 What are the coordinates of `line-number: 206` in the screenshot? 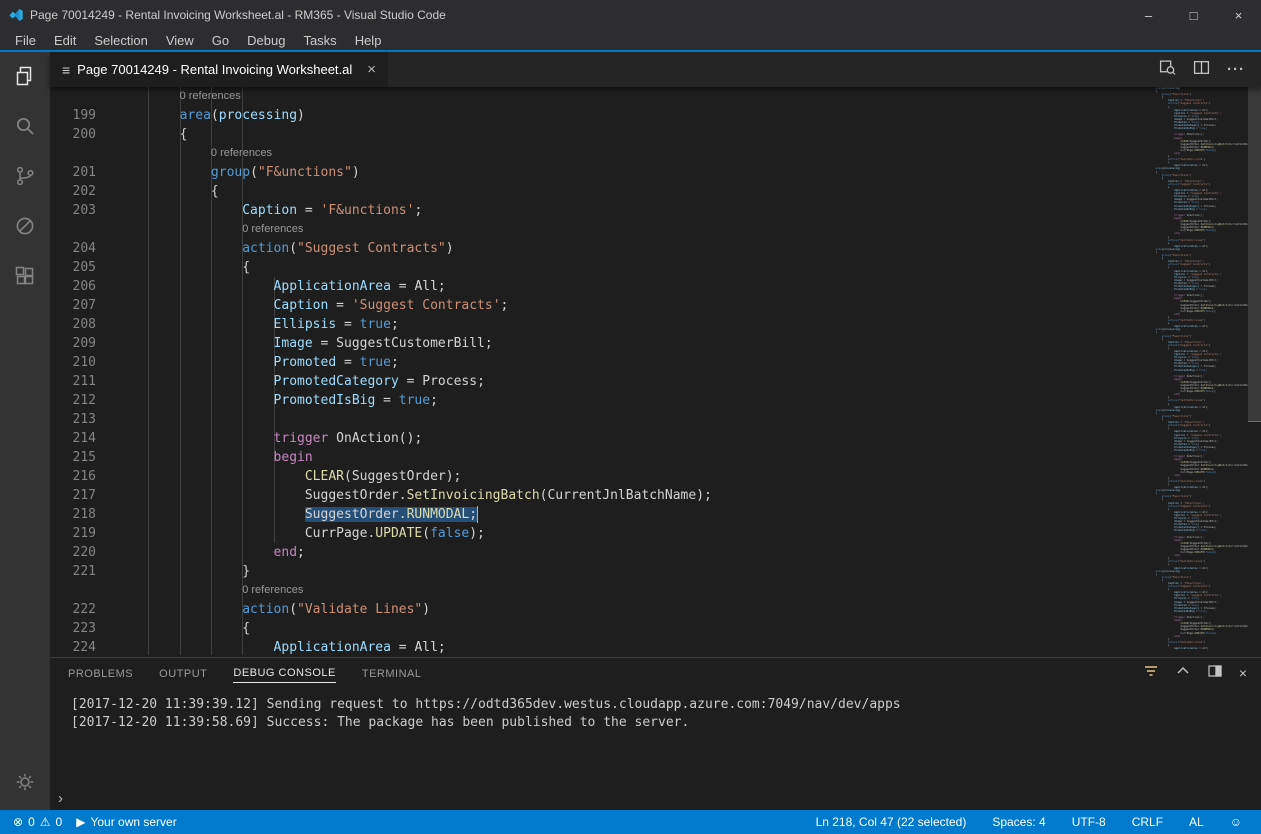 It's located at (73, 286).